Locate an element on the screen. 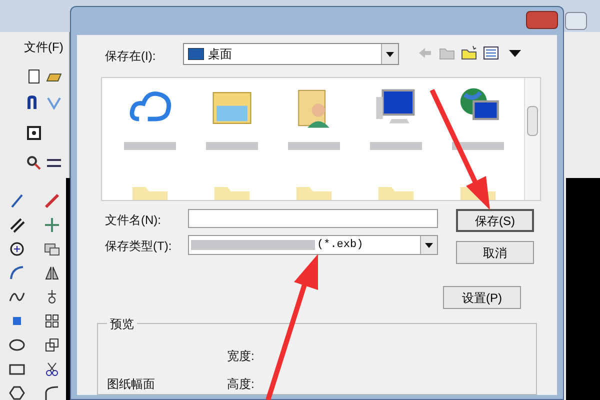  save-in-label: 保存在(I): is located at coordinates (130, 56).